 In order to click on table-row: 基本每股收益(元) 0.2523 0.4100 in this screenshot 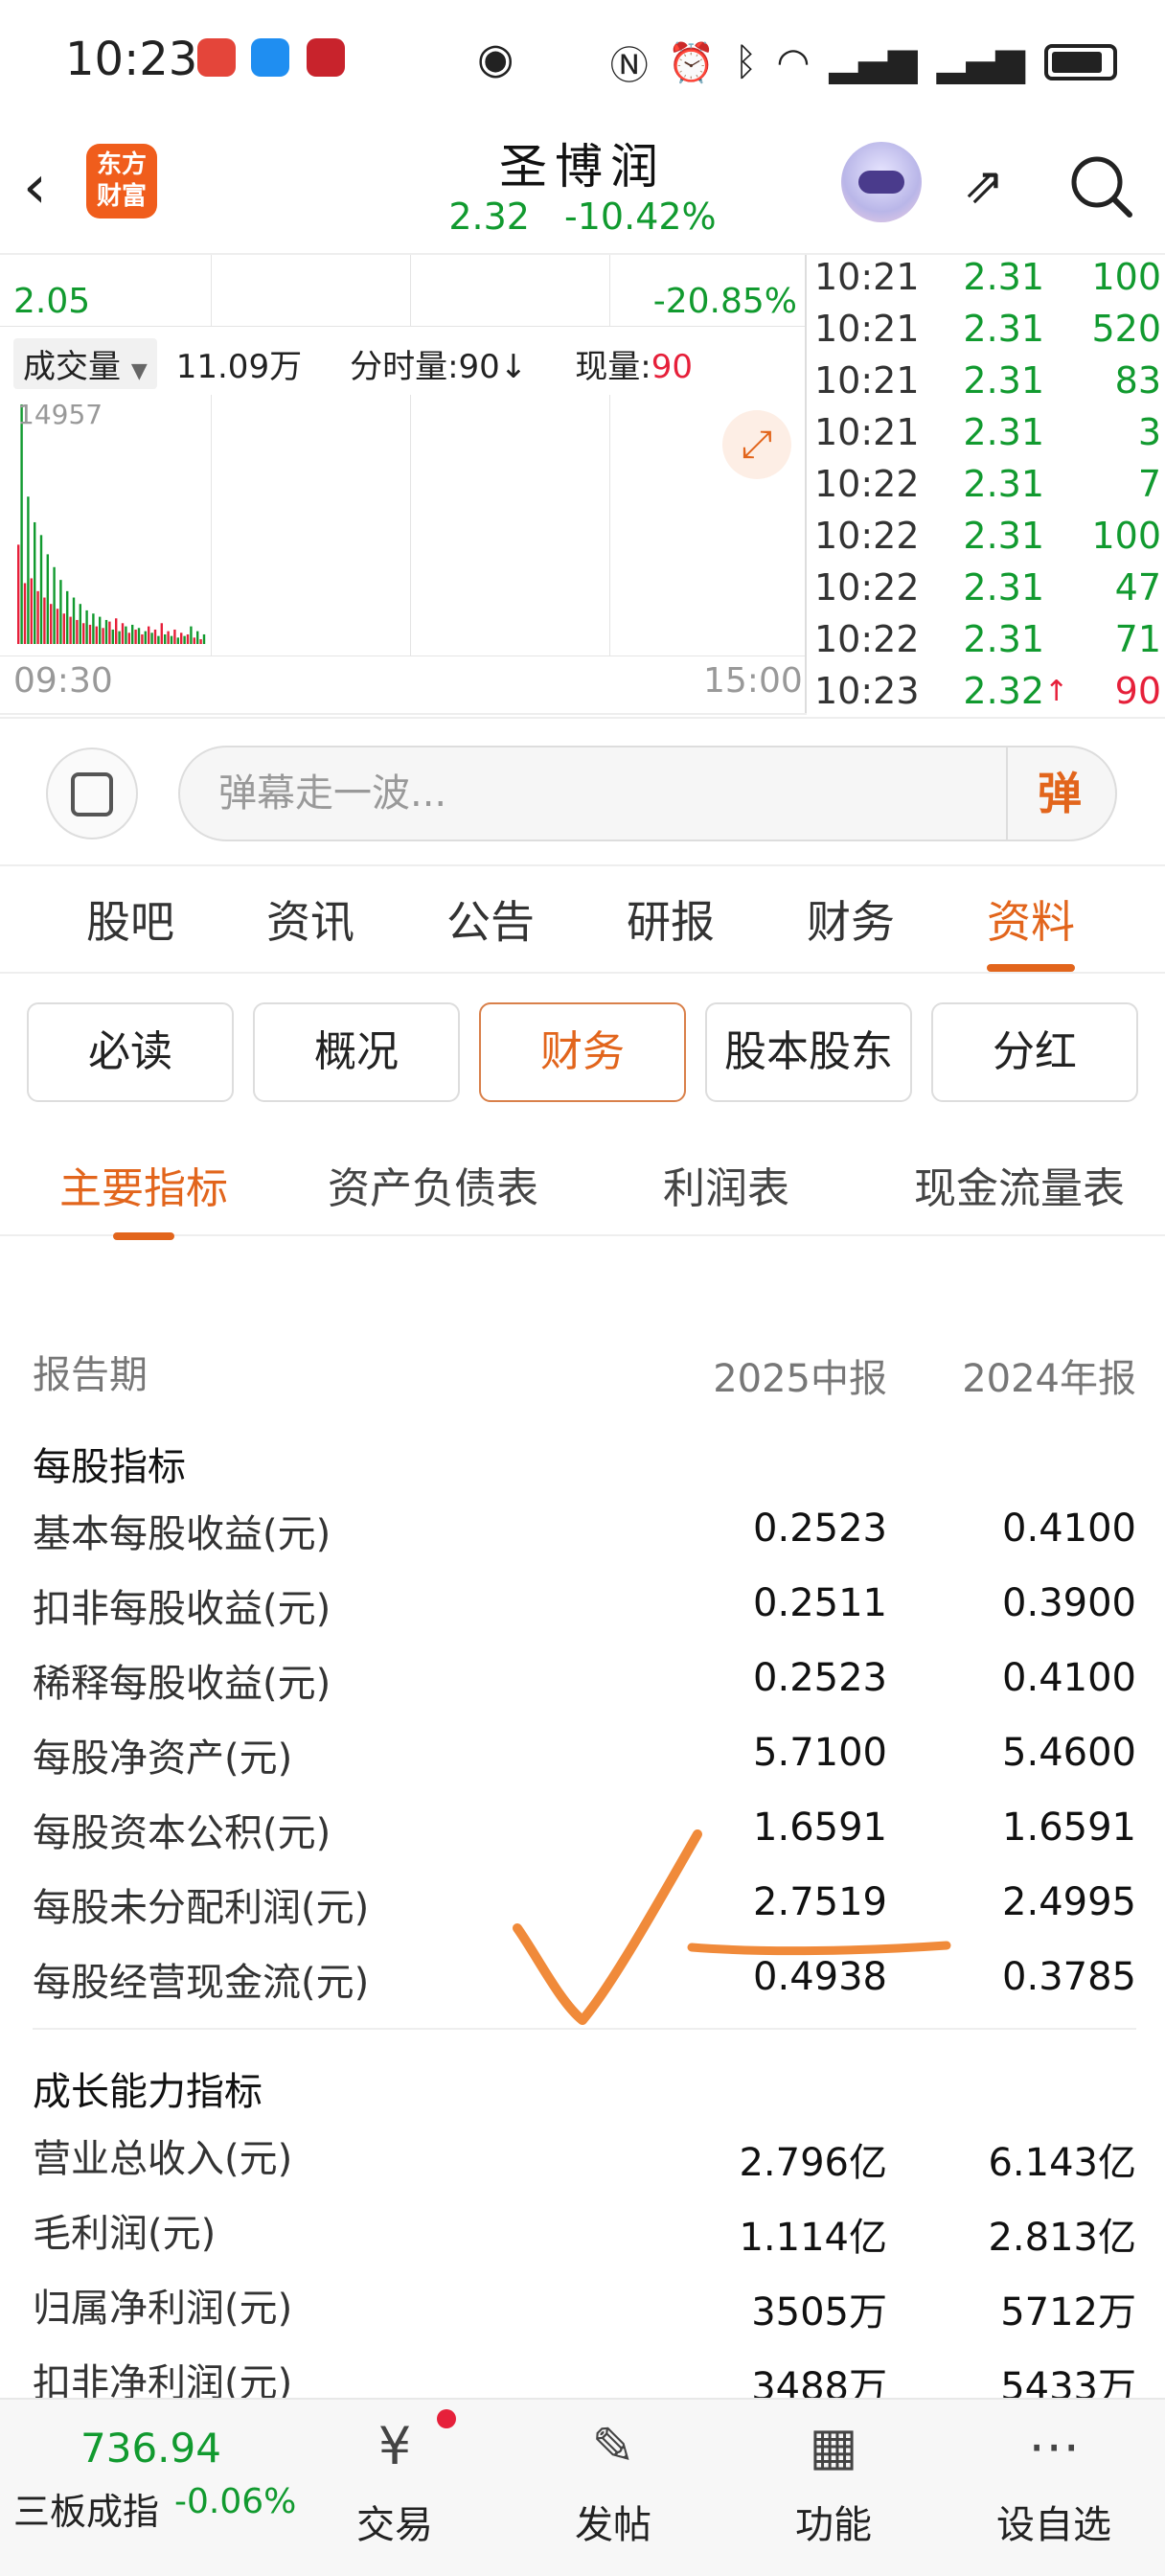, I will do `click(582, 1527)`.